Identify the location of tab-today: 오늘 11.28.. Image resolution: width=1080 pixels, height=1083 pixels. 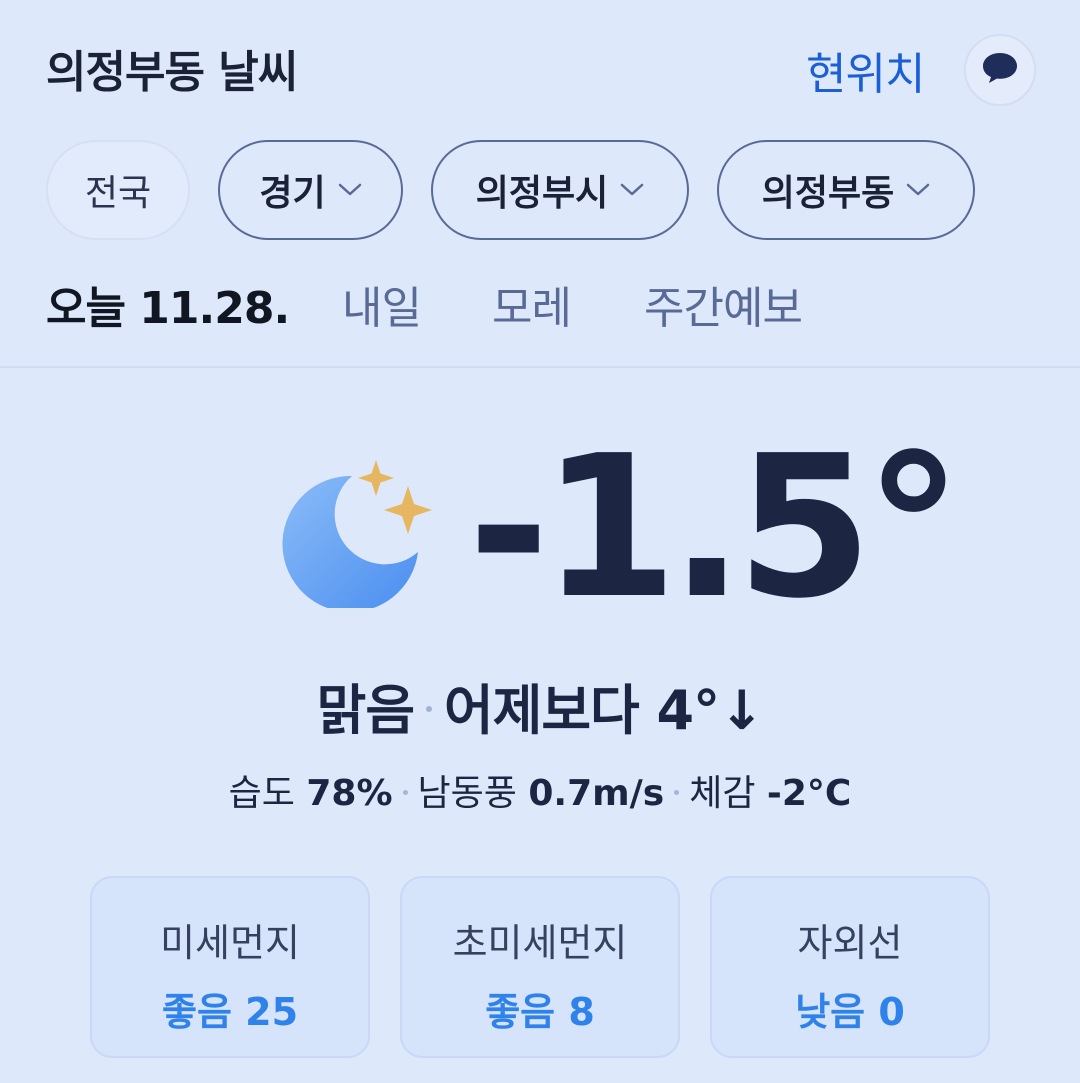
(168, 304).